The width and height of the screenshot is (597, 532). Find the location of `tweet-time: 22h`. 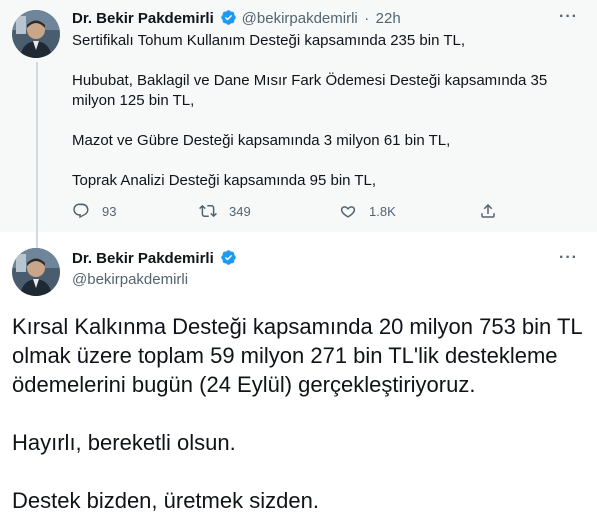

tweet-time: 22h is located at coordinates (388, 18).